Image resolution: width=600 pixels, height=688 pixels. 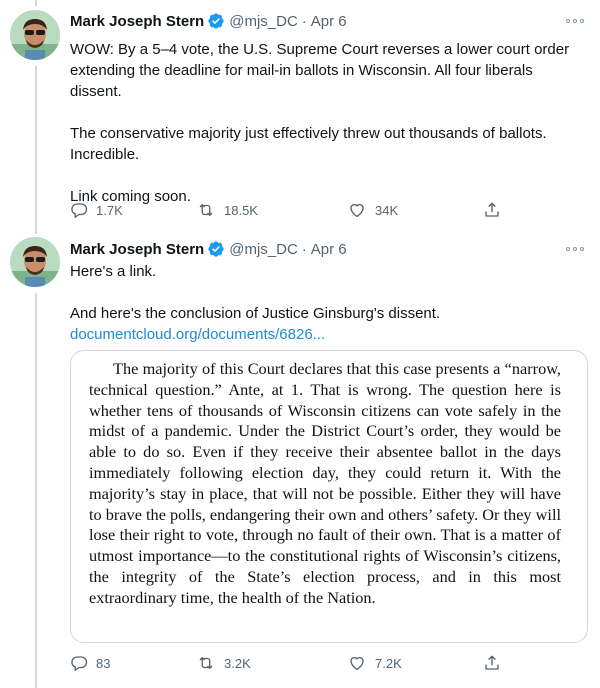 I want to click on like-count: 7.2K, so click(x=388, y=663).